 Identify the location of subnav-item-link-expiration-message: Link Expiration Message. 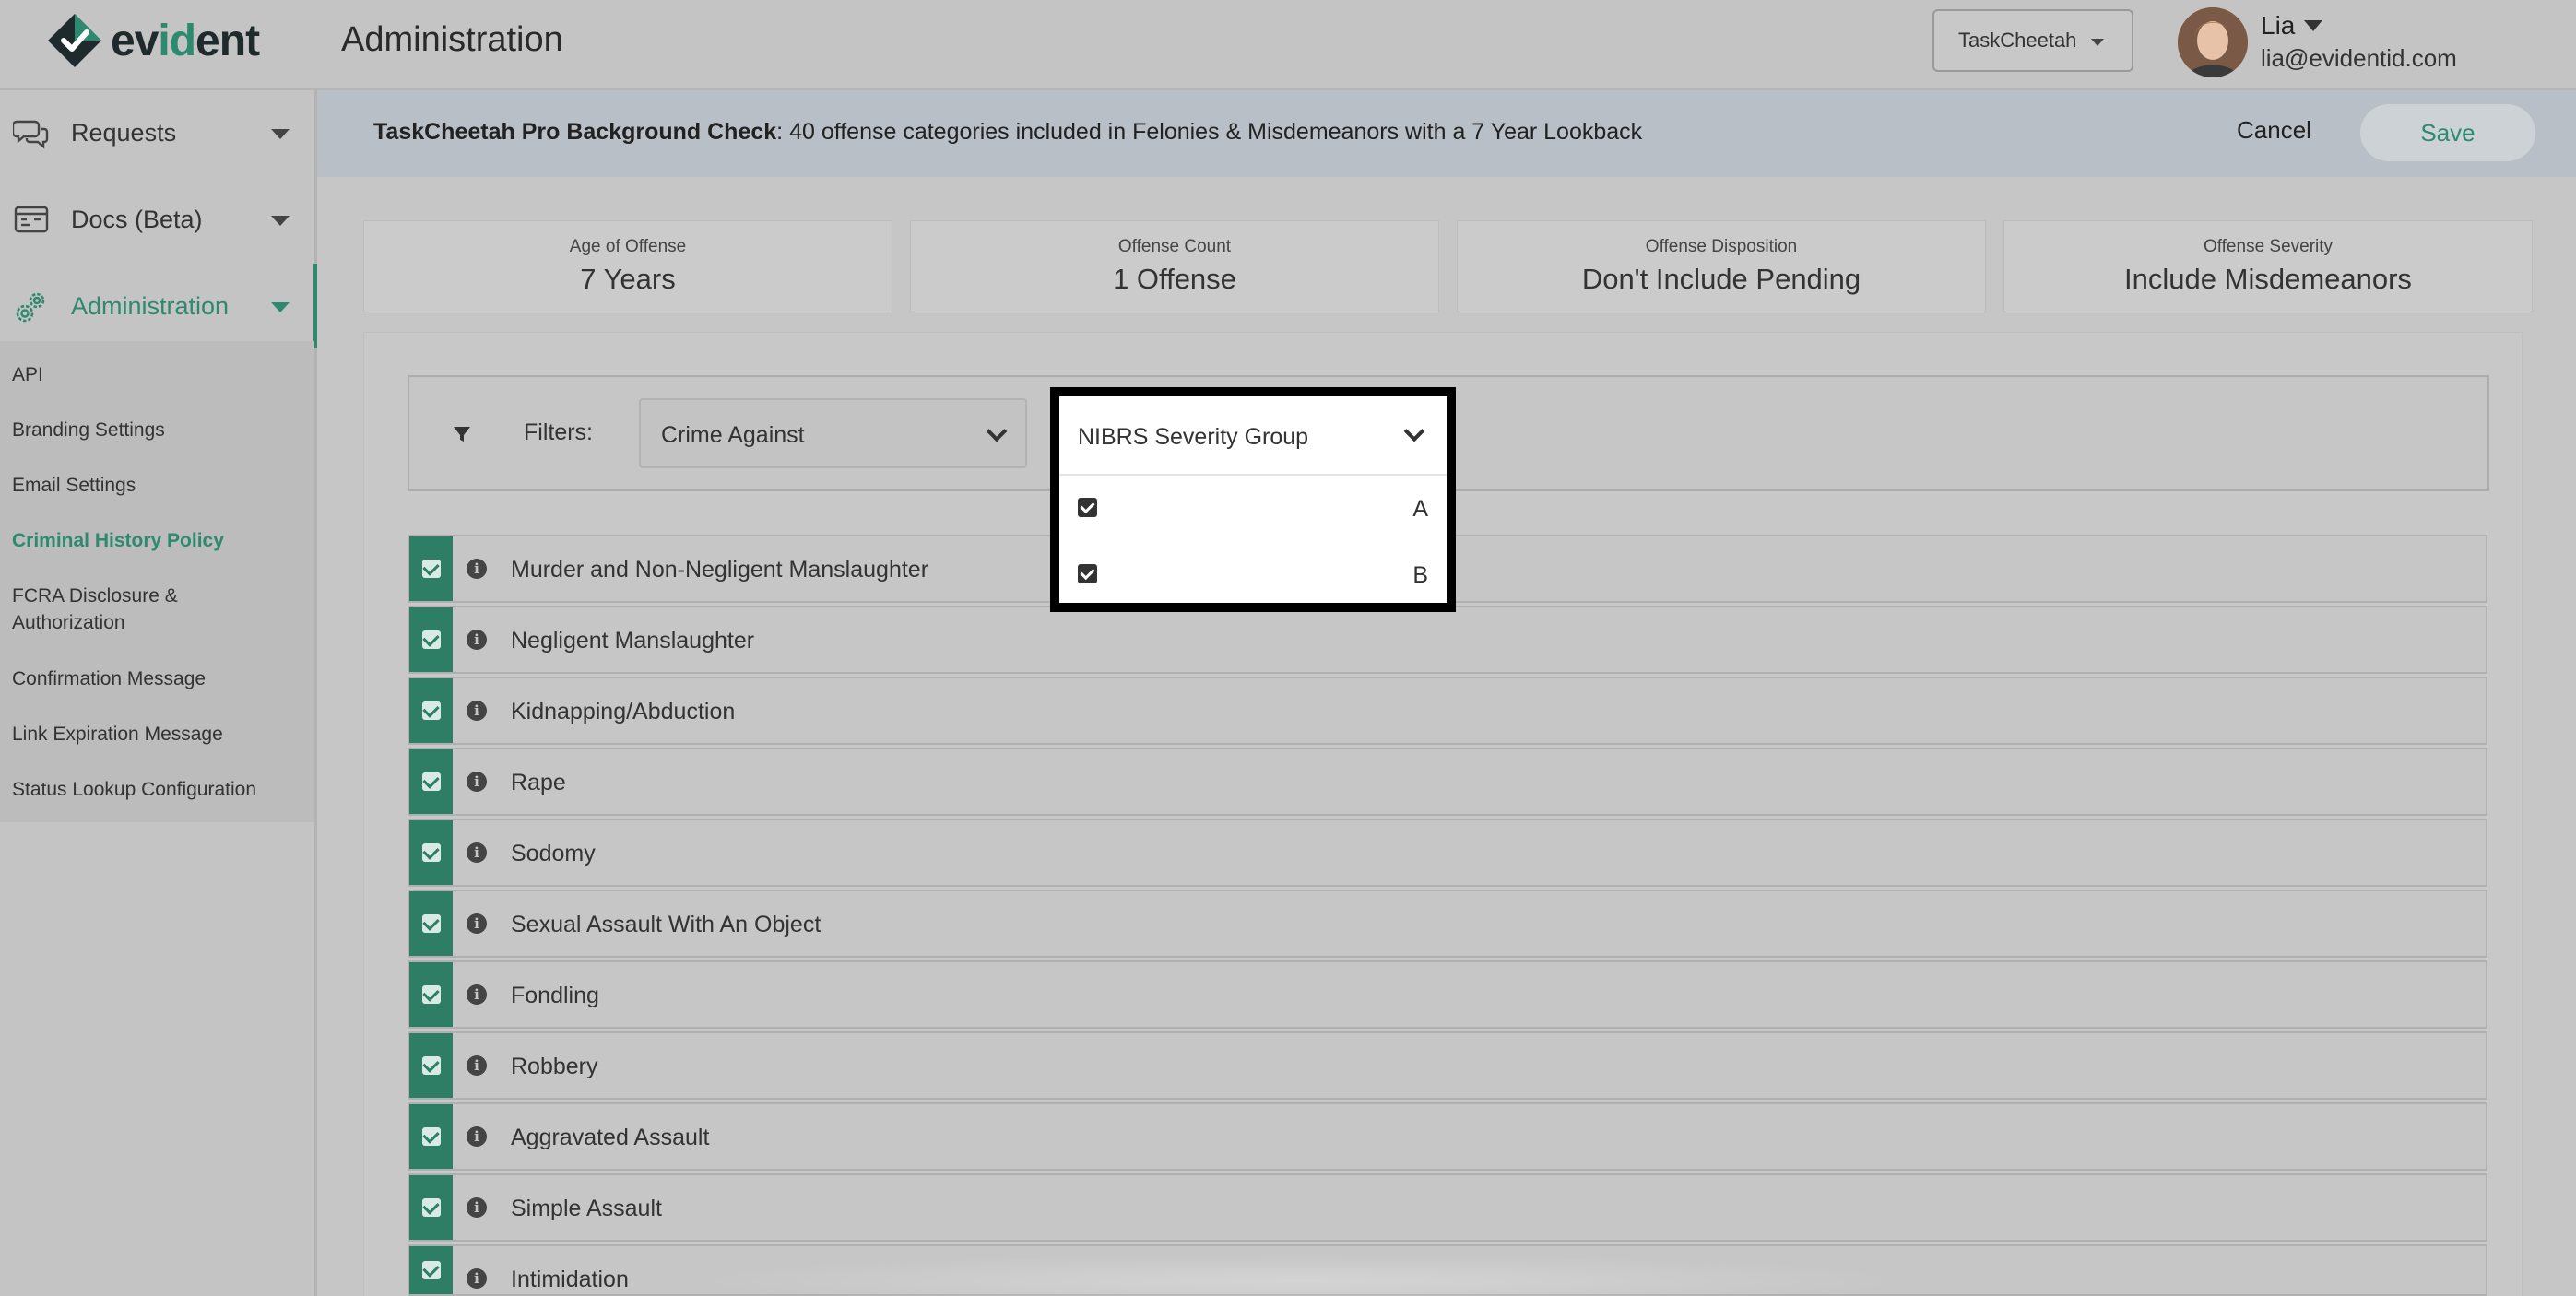
(150, 734).